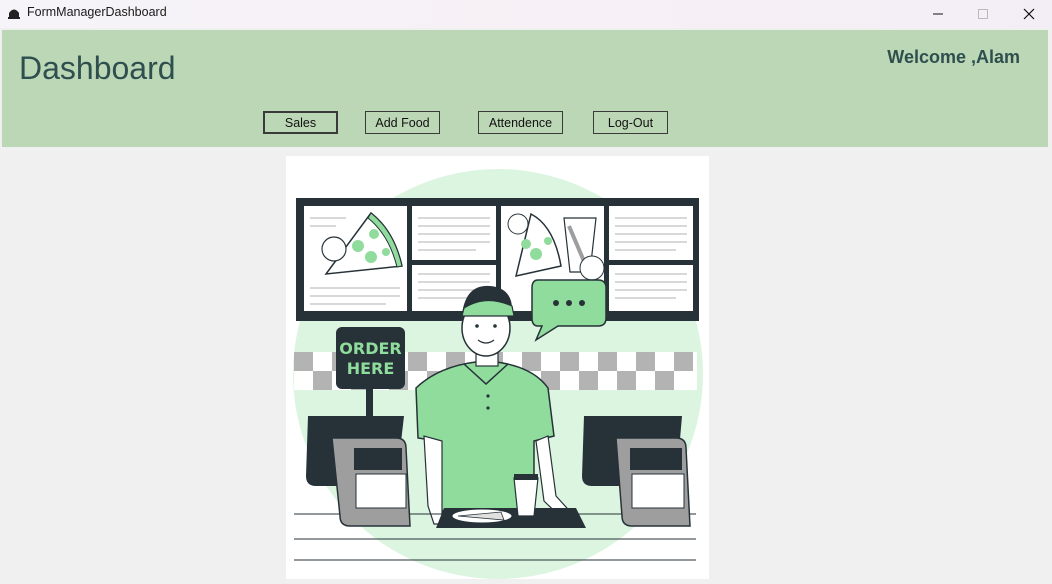  I want to click on close-button, so click(1029, 14).